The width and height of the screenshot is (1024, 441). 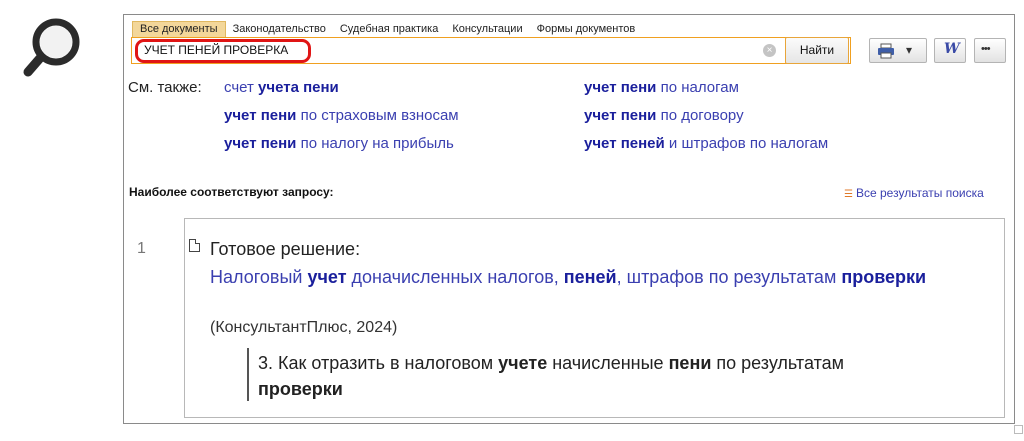 What do you see at coordinates (848, 194) in the screenshot?
I see `list-icon: ☰` at bounding box center [848, 194].